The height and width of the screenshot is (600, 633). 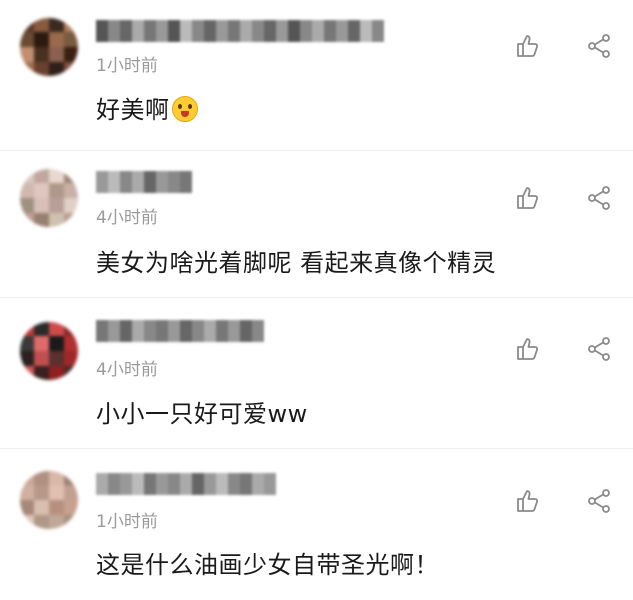 What do you see at coordinates (202, 414) in the screenshot?
I see `comment-text: 小小一只好可爱ww` at bounding box center [202, 414].